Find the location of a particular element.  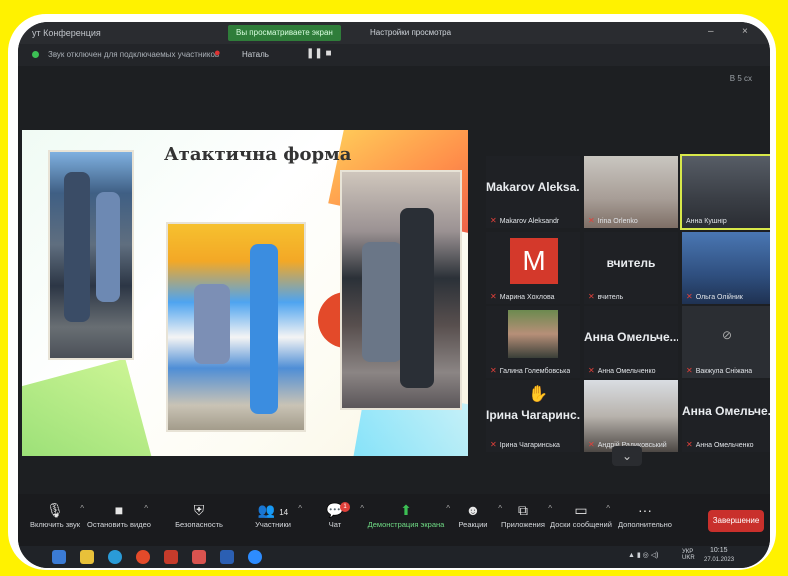

clock-time: 10:15 is located at coordinates (719, 550).